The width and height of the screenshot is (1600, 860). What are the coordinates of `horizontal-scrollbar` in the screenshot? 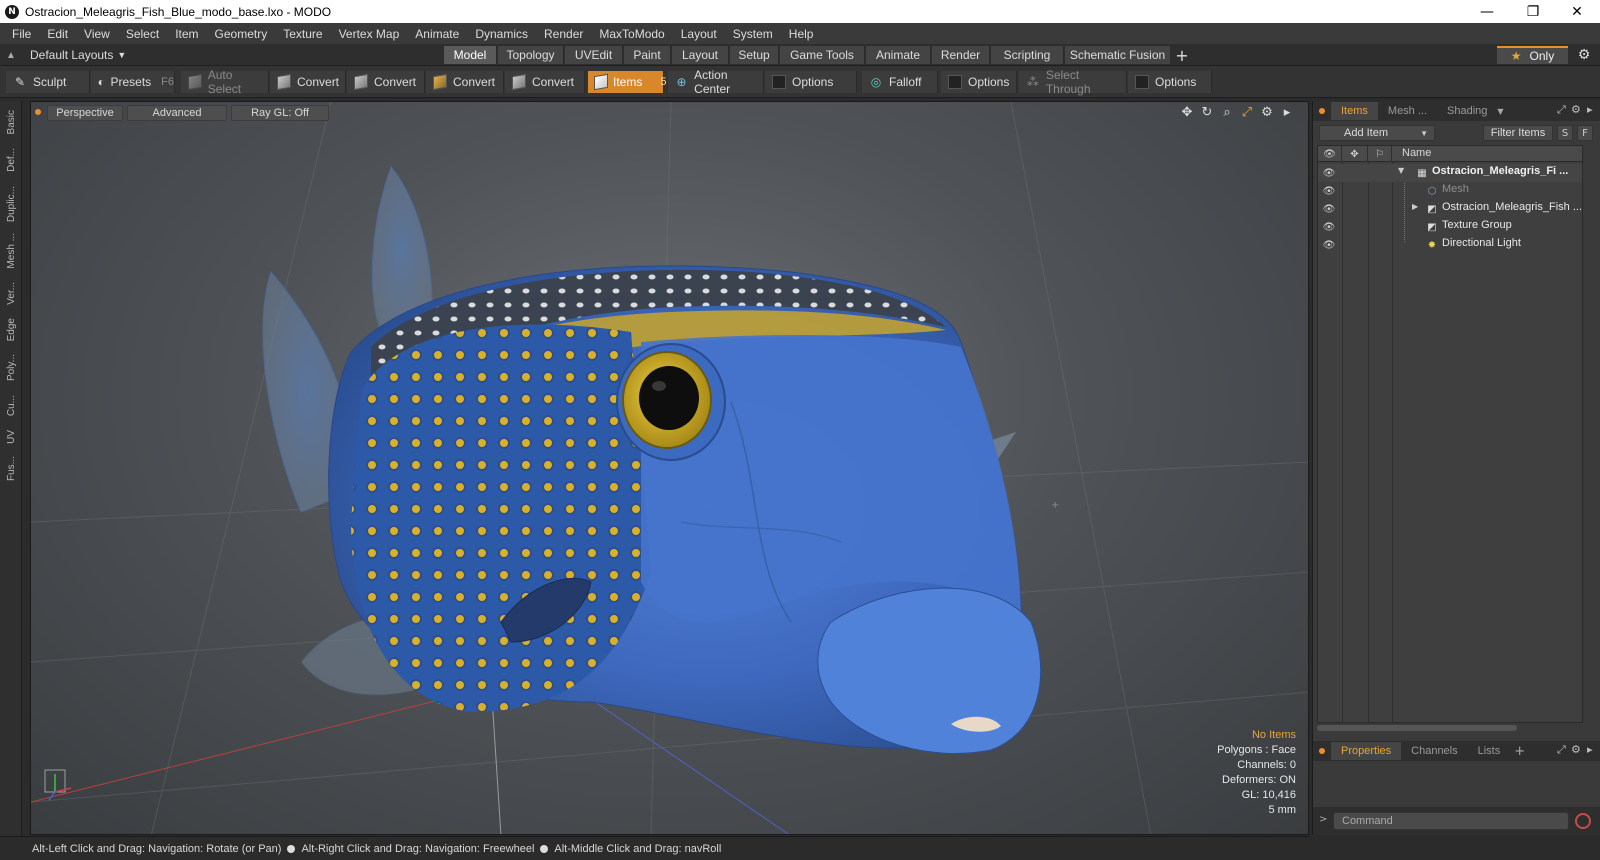 It's located at (1417, 728).